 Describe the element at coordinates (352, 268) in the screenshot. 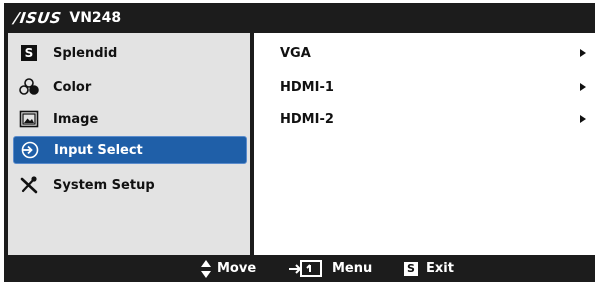

I see `menu-label: Menu` at that location.